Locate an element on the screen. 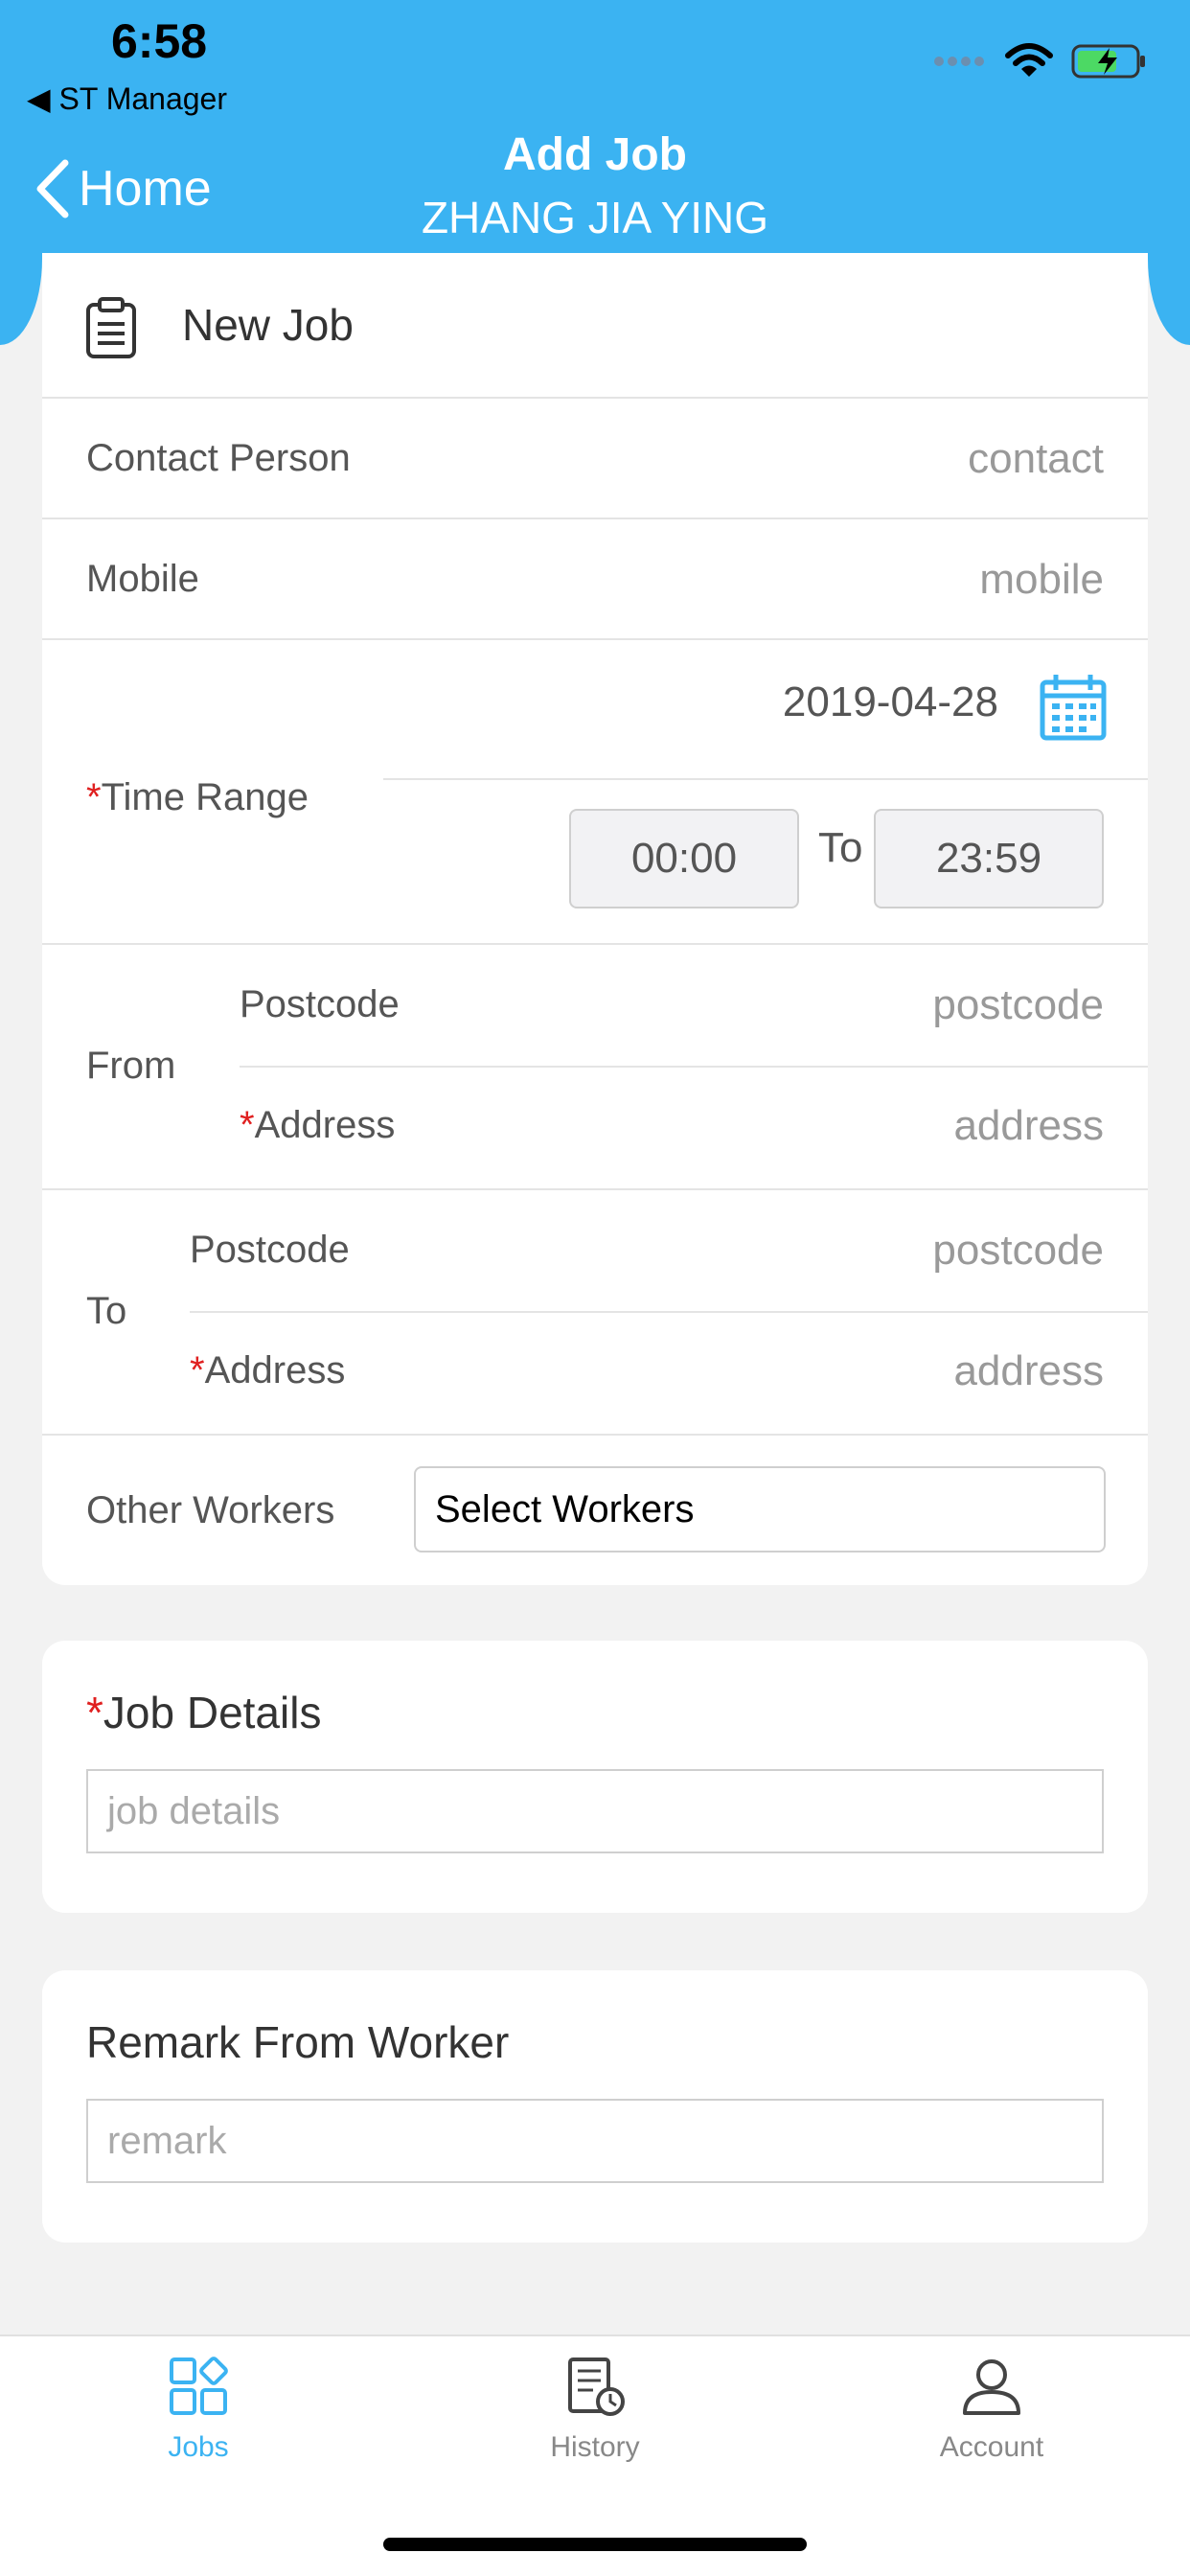 Image resolution: width=1190 pixels, height=2576 pixels. form-section-title: New Job is located at coordinates (268, 325).